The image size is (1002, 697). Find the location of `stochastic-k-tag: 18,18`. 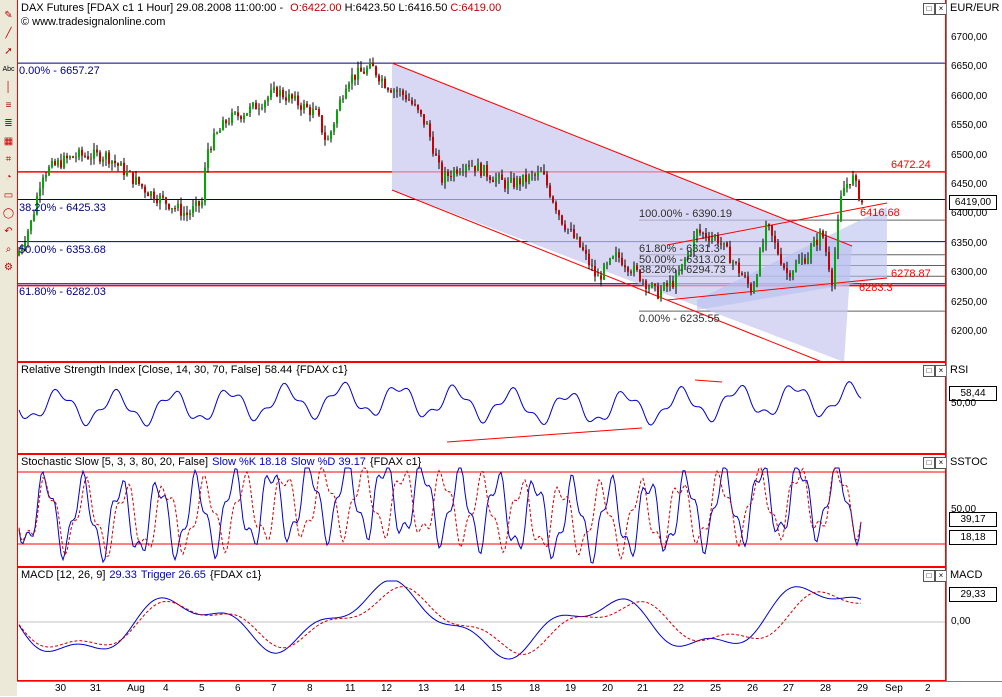

stochastic-k-tag: 18,18 is located at coordinates (973, 537).